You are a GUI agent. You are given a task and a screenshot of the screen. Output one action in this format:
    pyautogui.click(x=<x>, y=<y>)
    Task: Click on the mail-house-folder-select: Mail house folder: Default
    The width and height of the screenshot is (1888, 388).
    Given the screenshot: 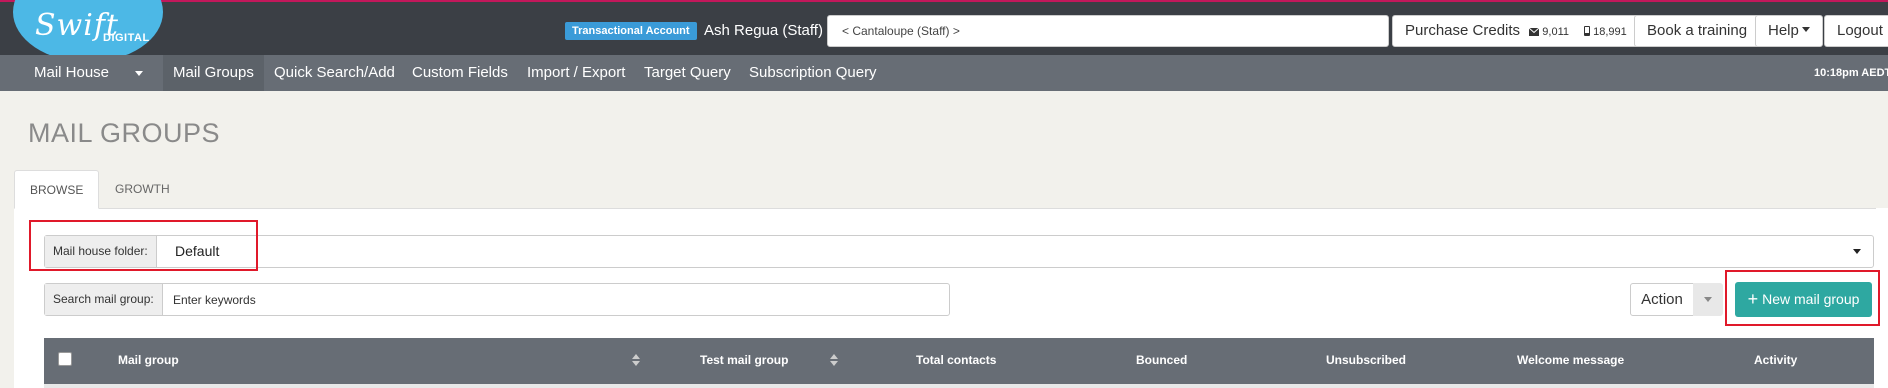 What is the action you would take?
    pyautogui.click(x=959, y=251)
    